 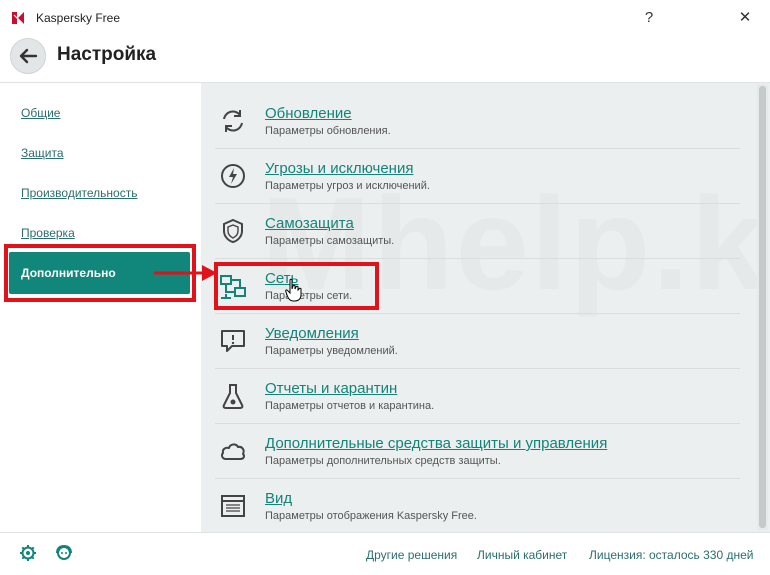 What do you see at coordinates (233, 231) in the screenshot?
I see `shield-icon` at bounding box center [233, 231].